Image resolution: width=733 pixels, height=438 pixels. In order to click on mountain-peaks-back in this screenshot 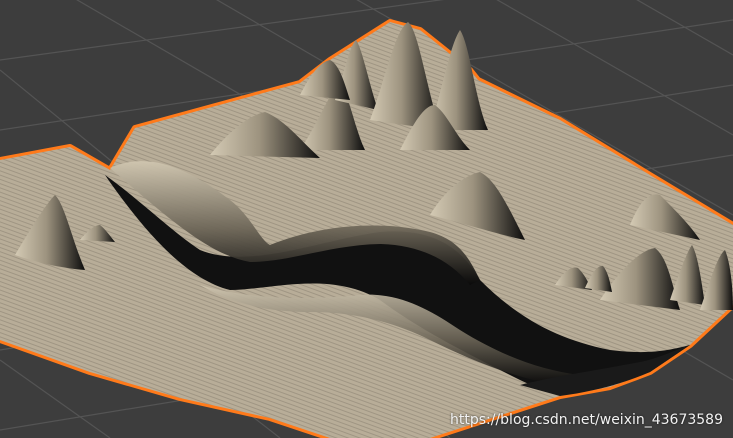, I will do `click(349, 90)`.